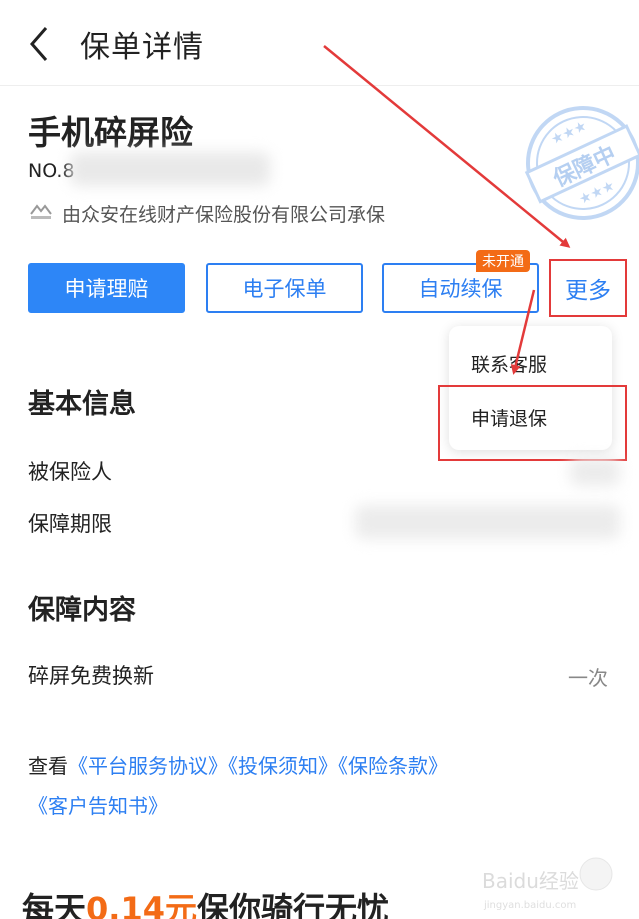  What do you see at coordinates (509, 363) in the screenshot?
I see `menu-item-contact-service: 联系客服` at bounding box center [509, 363].